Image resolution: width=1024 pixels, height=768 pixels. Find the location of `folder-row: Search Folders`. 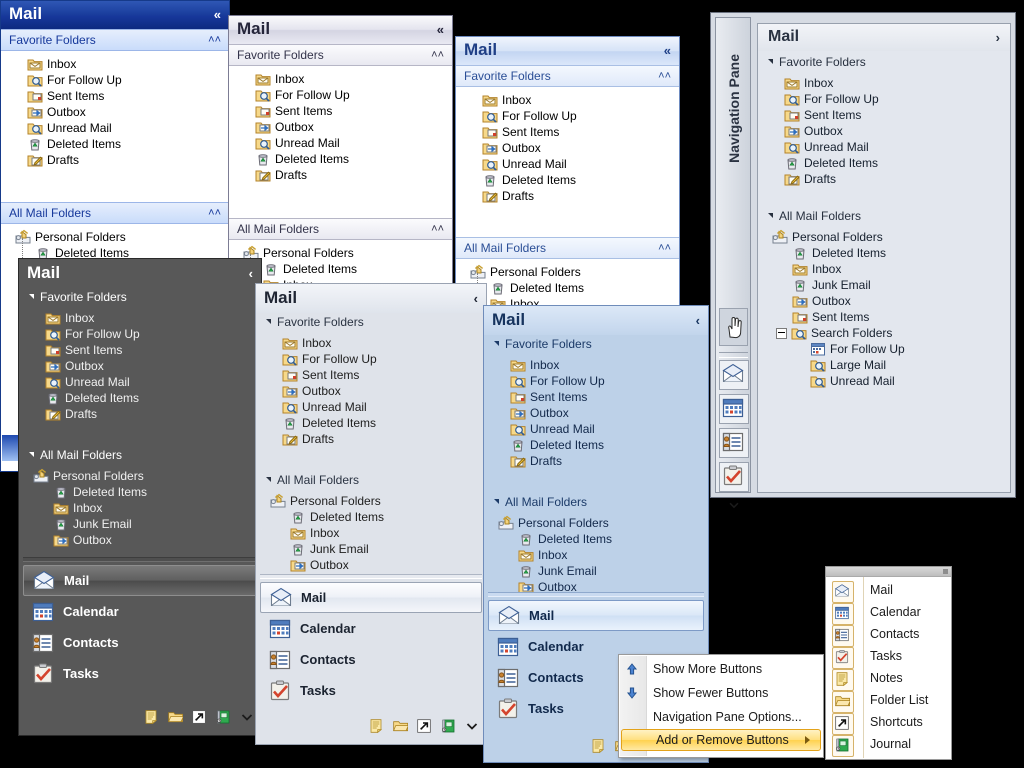

folder-row: Search Folders is located at coordinates (884, 333).